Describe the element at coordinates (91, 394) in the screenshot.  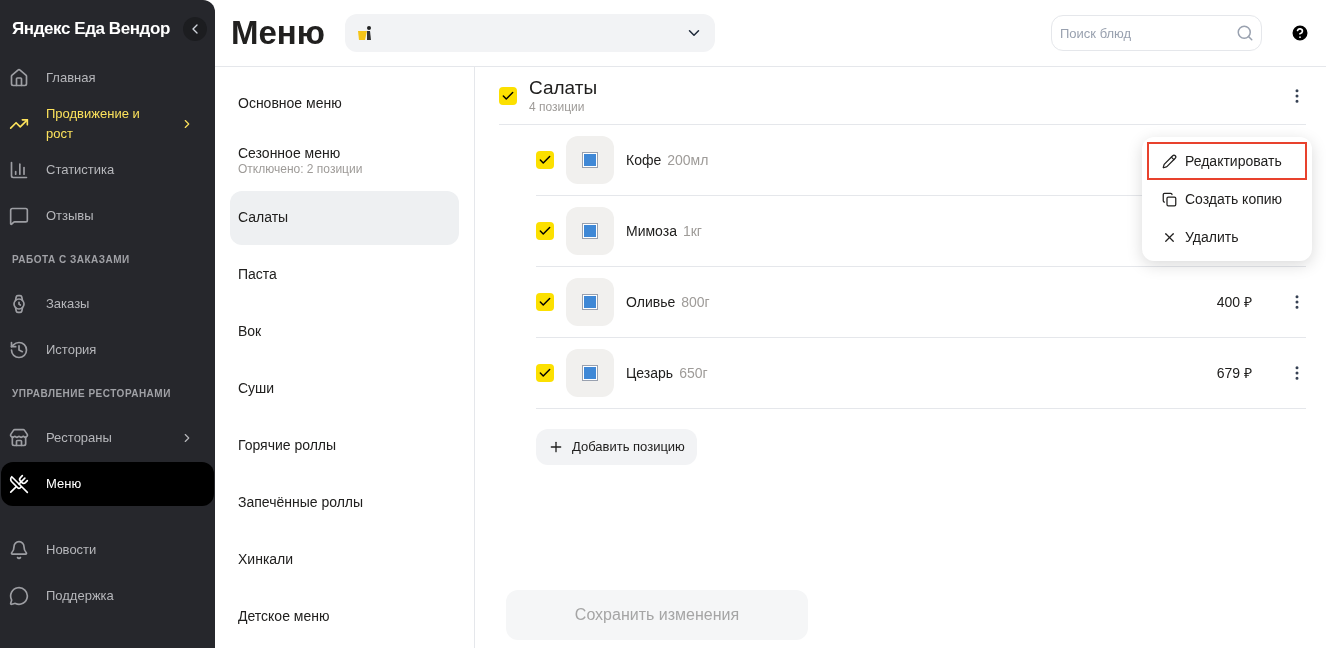
I see `section-heading: УПРАВЛЕНИЕ РЕСТОРАНАМИ` at that location.